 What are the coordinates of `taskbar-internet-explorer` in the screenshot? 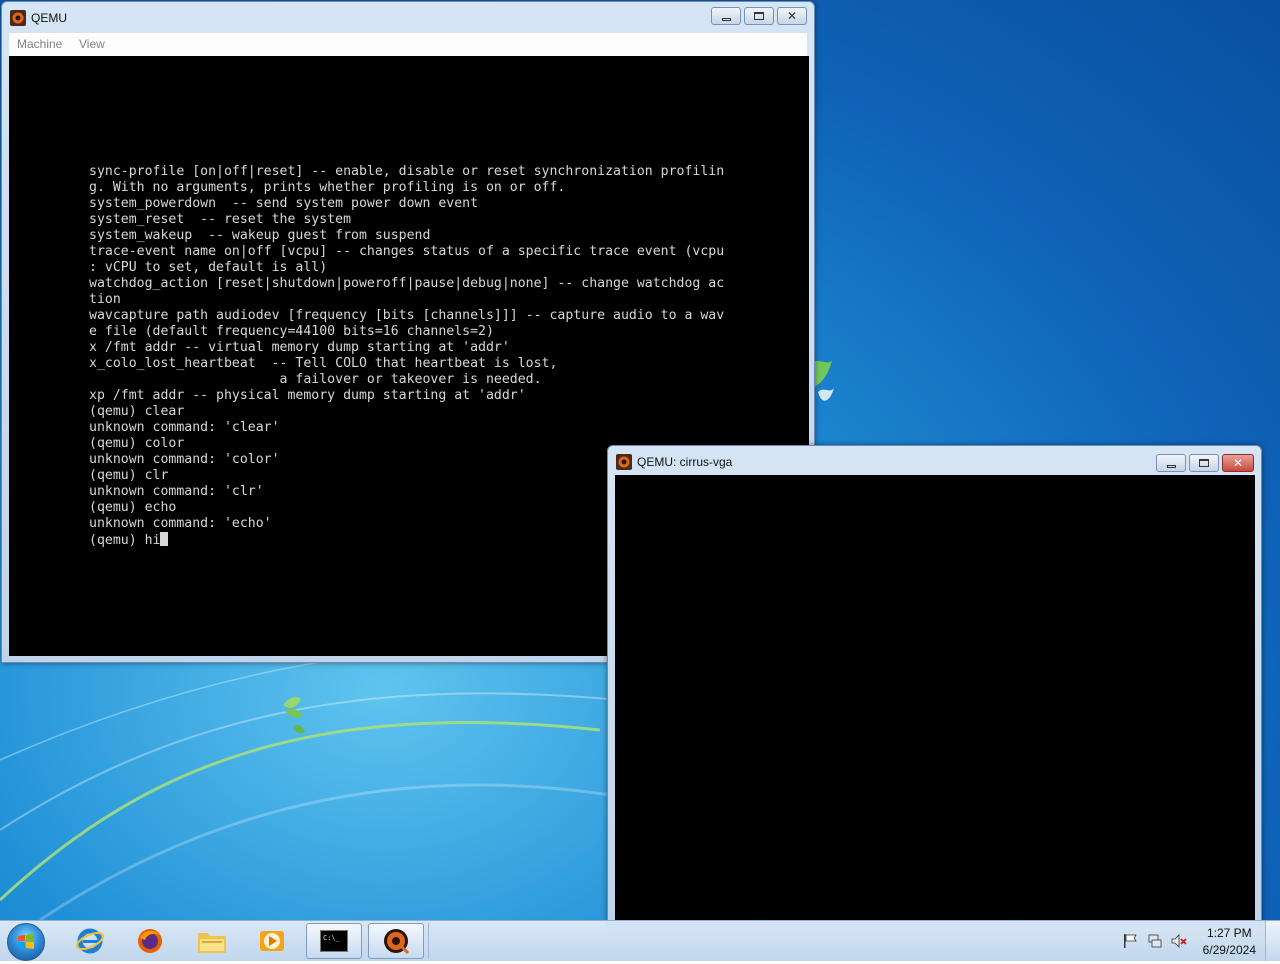 It's located at (90, 941).